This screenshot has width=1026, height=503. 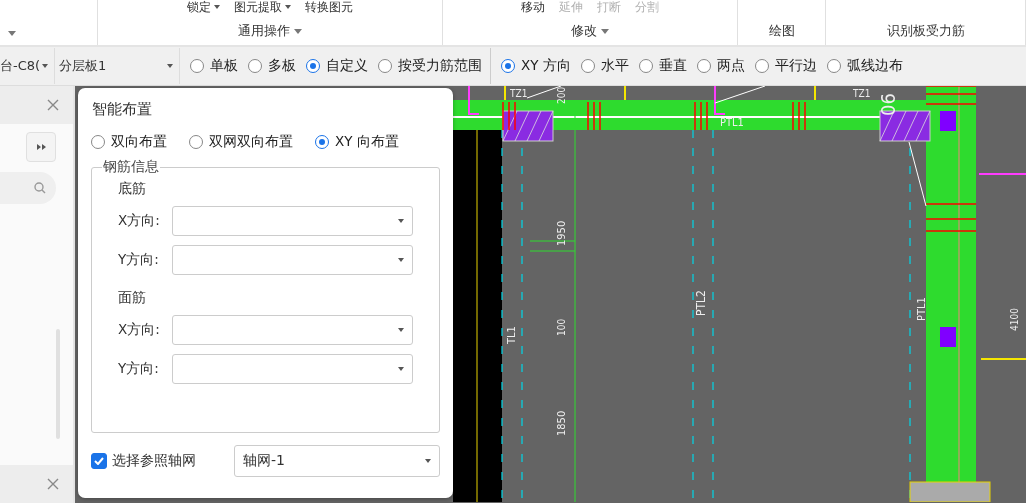 What do you see at coordinates (28, 188) in the screenshot?
I see `search-field` at bounding box center [28, 188].